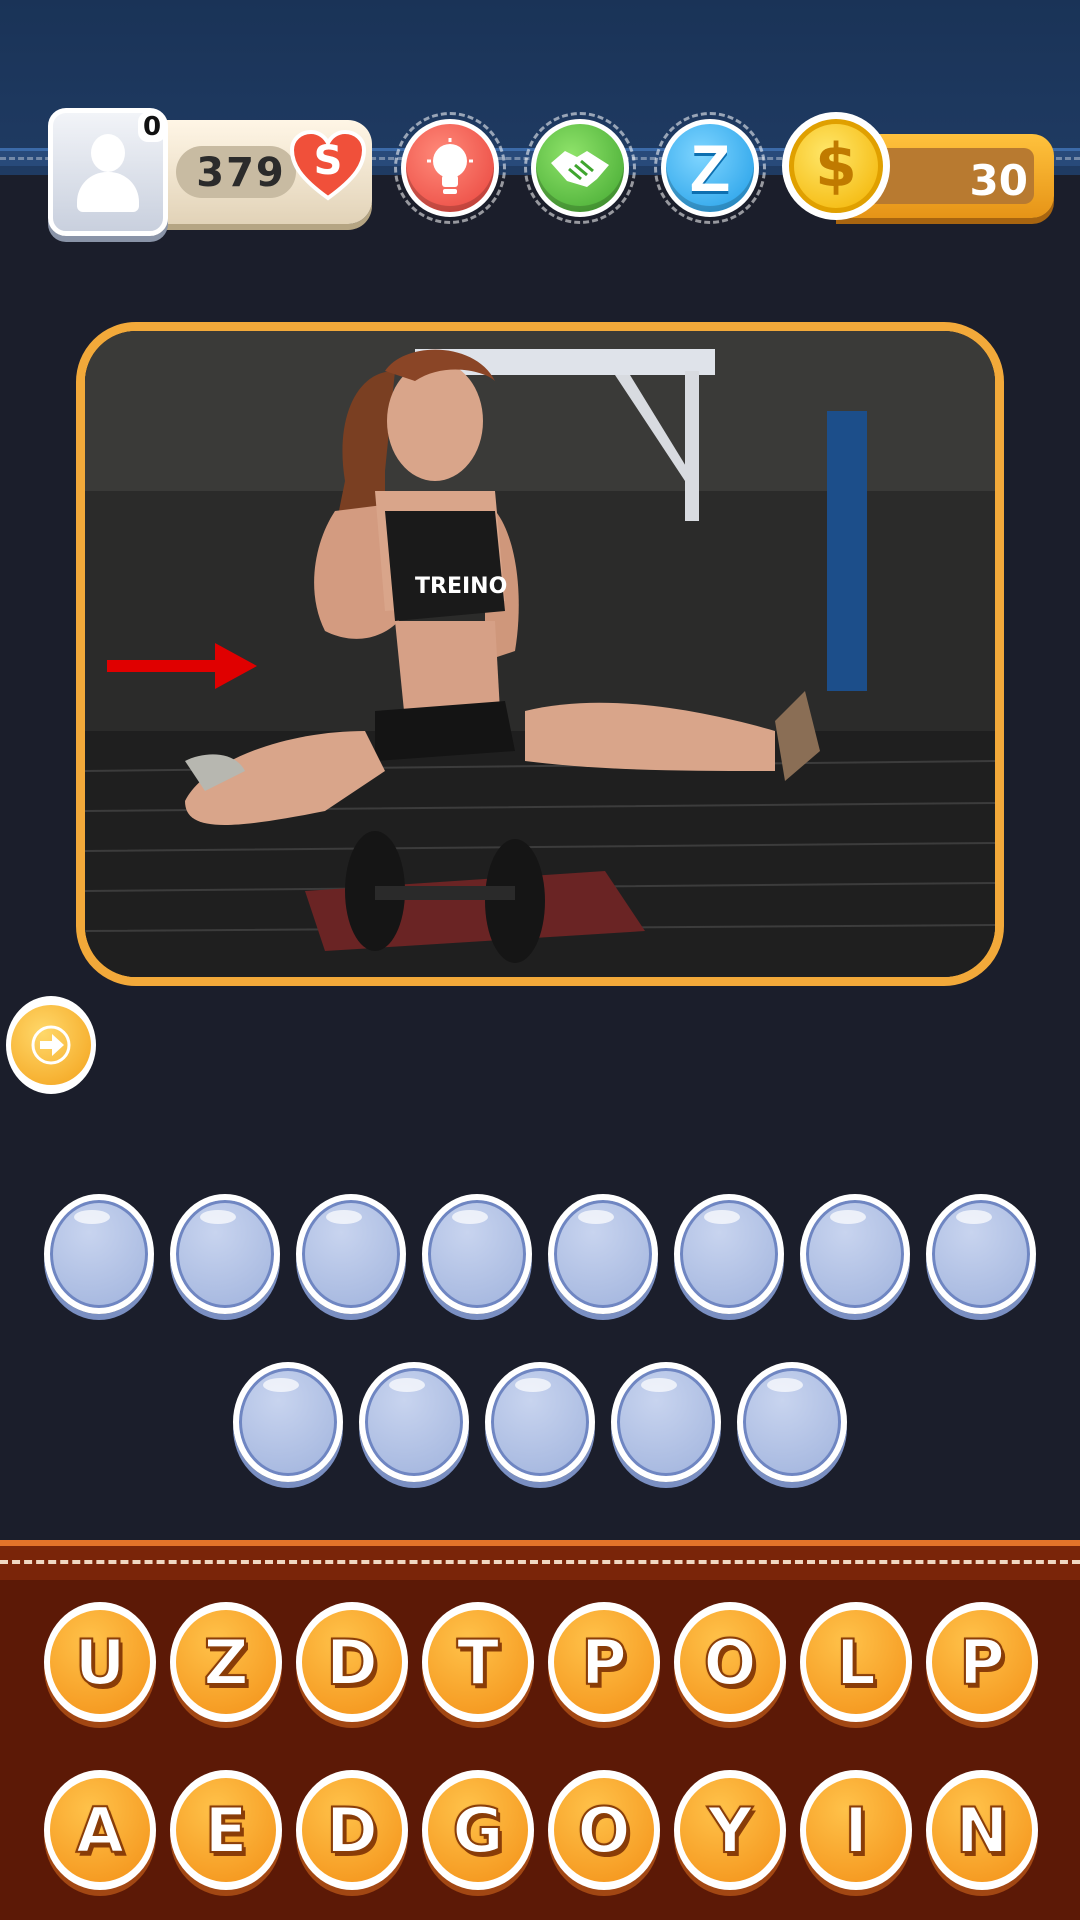  I want to click on profile-count-badge: 0, so click(152, 127).